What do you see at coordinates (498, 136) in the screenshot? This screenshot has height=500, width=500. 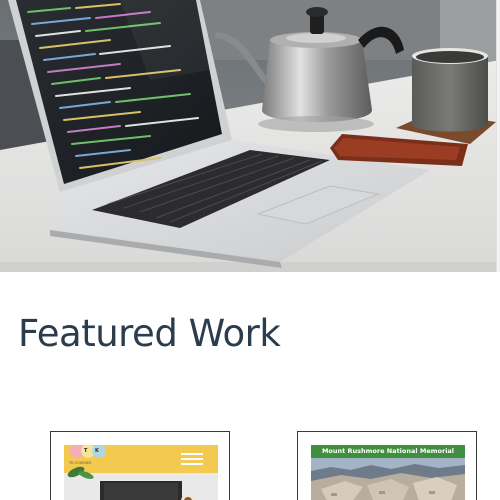 I see `scrollbar` at bounding box center [498, 136].